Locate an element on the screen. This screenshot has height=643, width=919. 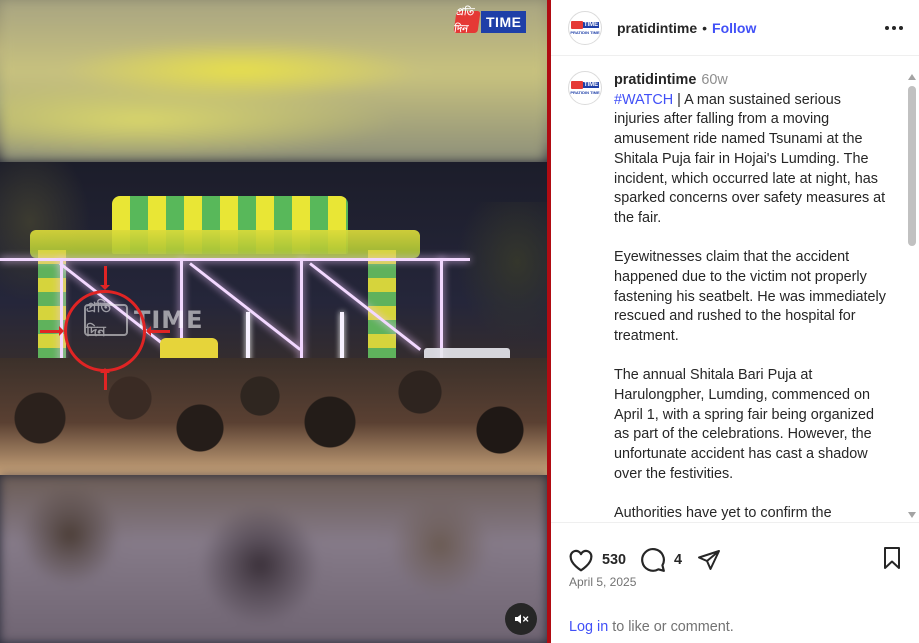
arrow-down-icon is located at coordinates (105, 278).